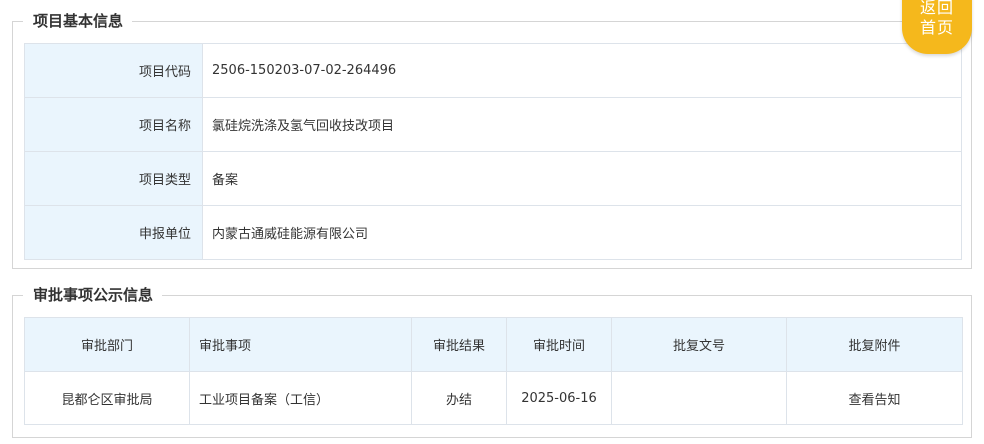 The image size is (984, 444). What do you see at coordinates (582, 124) in the screenshot?
I see `project-name-value: 氯硅烷洗涤及氢气回收技改项目` at bounding box center [582, 124].